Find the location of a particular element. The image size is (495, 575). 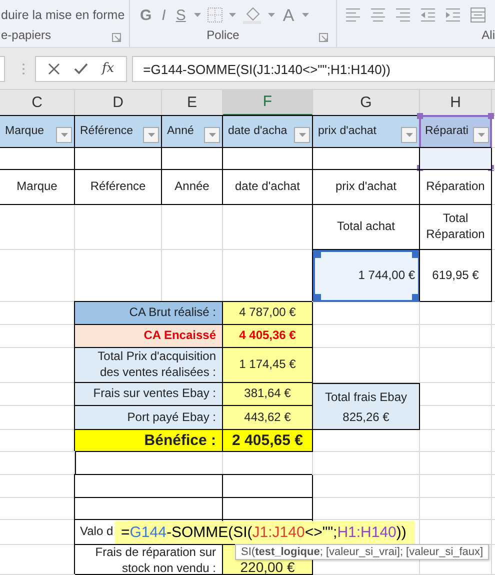

summary-value: 2 405,65 € is located at coordinates (268, 441).